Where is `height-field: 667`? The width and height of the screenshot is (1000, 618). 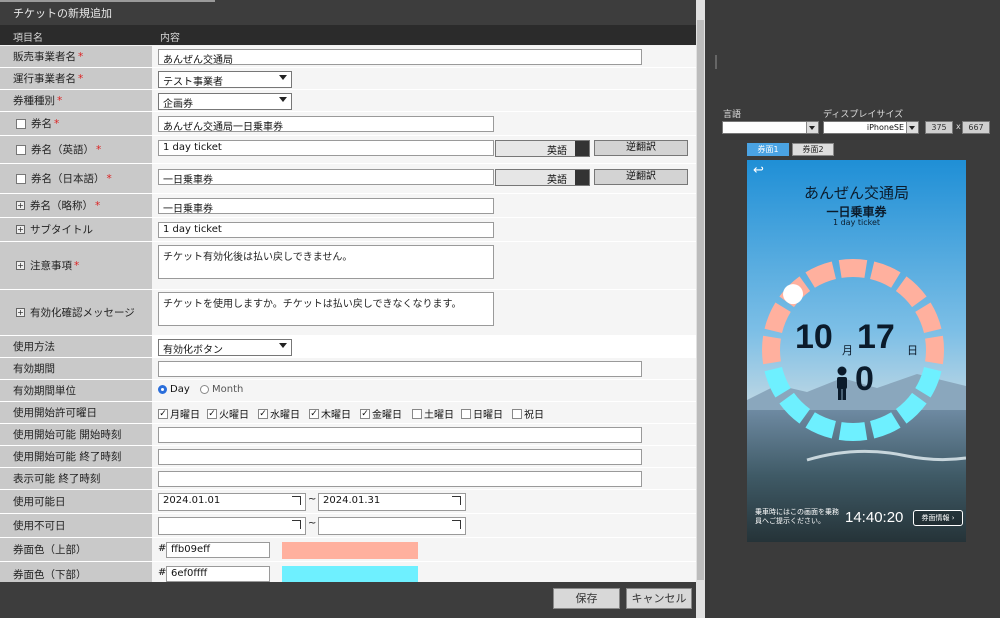 height-field: 667 is located at coordinates (976, 127).